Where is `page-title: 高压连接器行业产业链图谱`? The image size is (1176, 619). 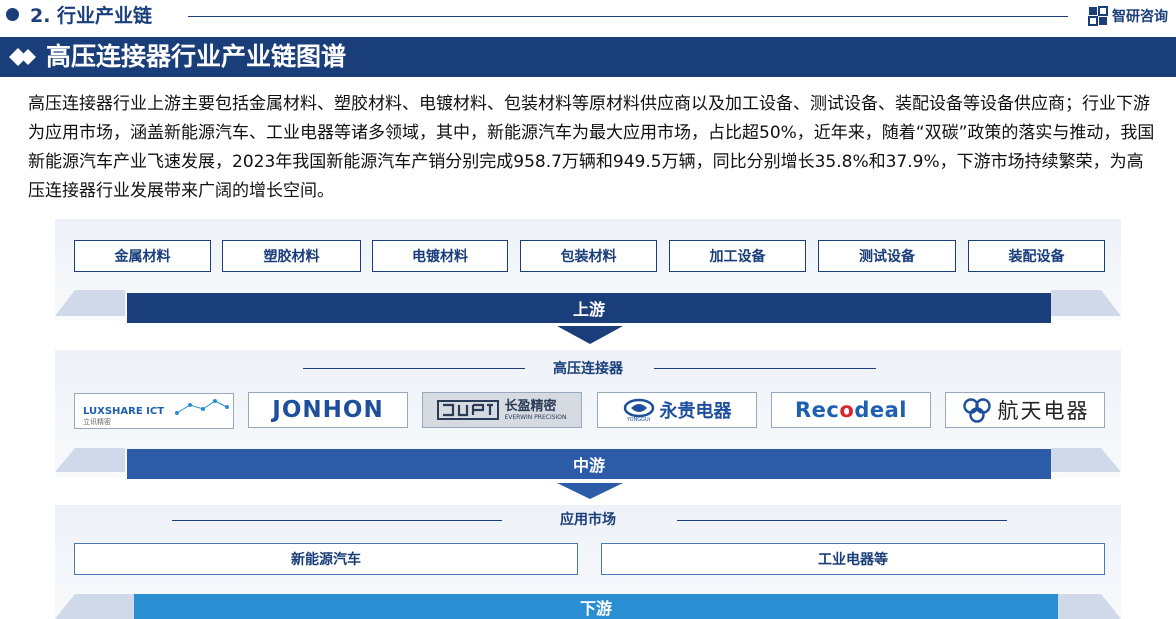
page-title: 高压连接器行业产业链图谱 is located at coordinates (196, 56).